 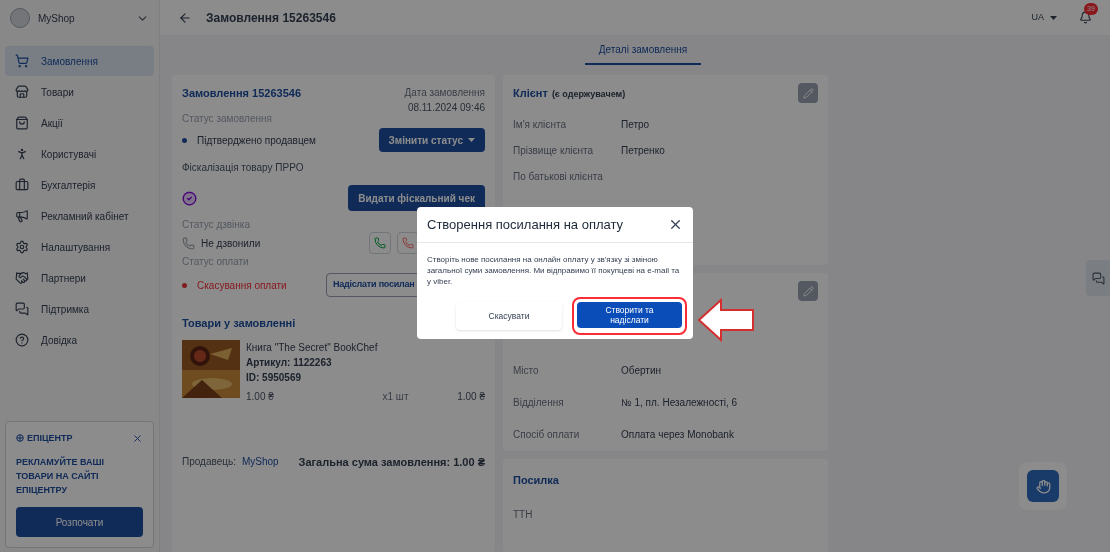 I want to click on field-value: Петро, so click(x=635, y=124).